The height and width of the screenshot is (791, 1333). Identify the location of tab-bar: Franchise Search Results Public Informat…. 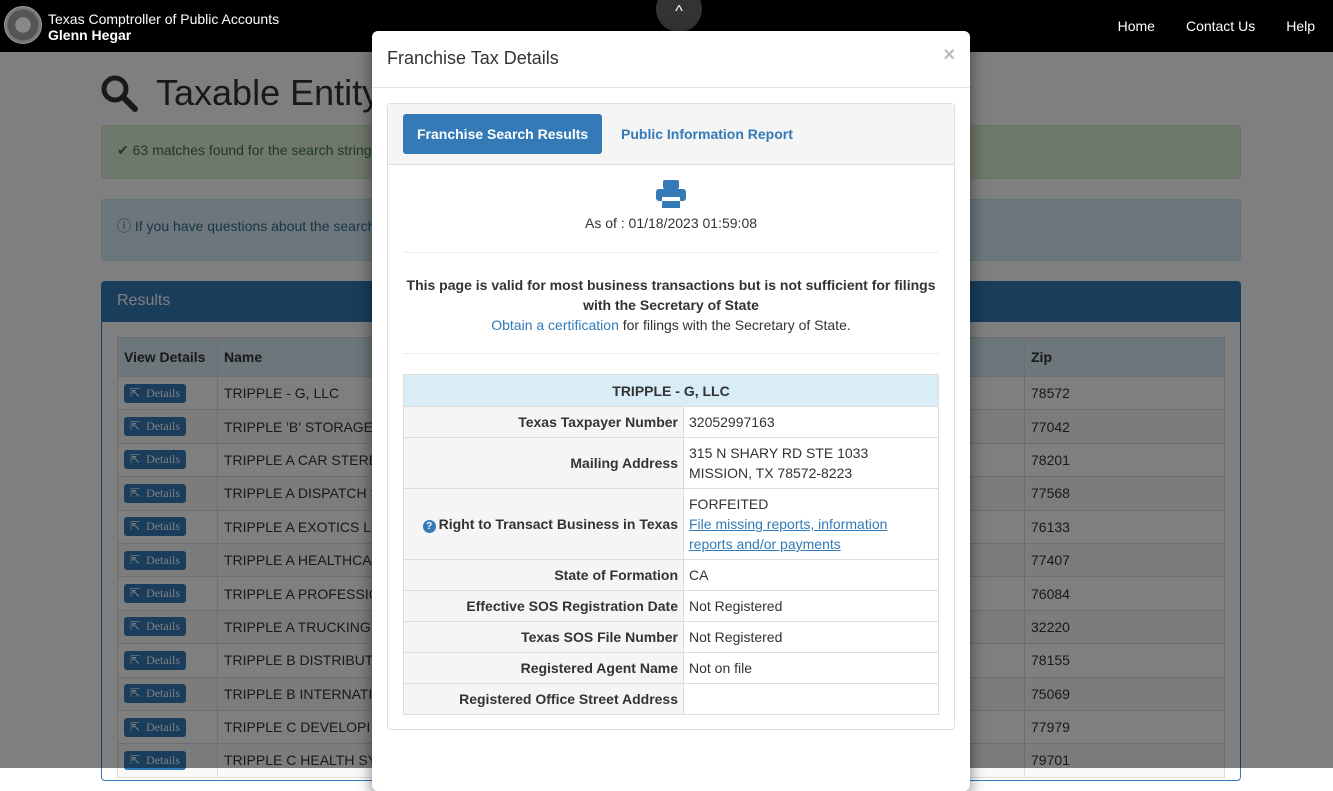
(671, 134).